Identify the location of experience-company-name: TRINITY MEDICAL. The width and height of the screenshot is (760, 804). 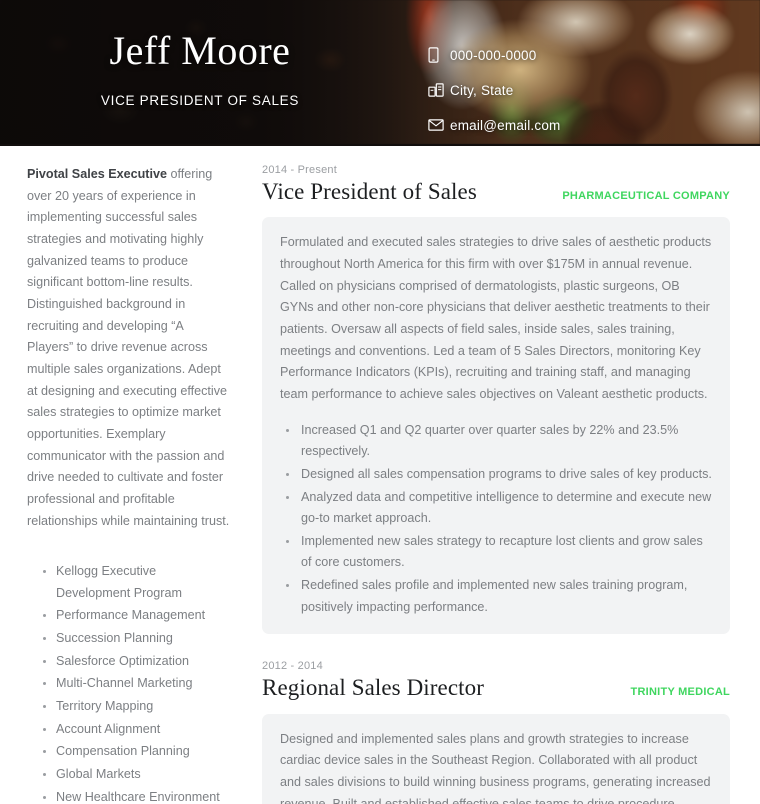
(680, 692).